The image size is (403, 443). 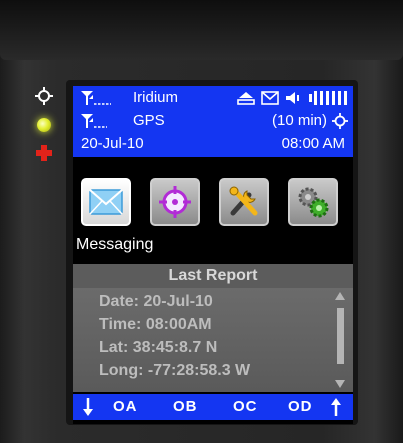 What do you see at coordinates (175, 370) in the screenshot?
I see `report-long: Long: -77:28:58.3 W` at bounding box center [175, 370].